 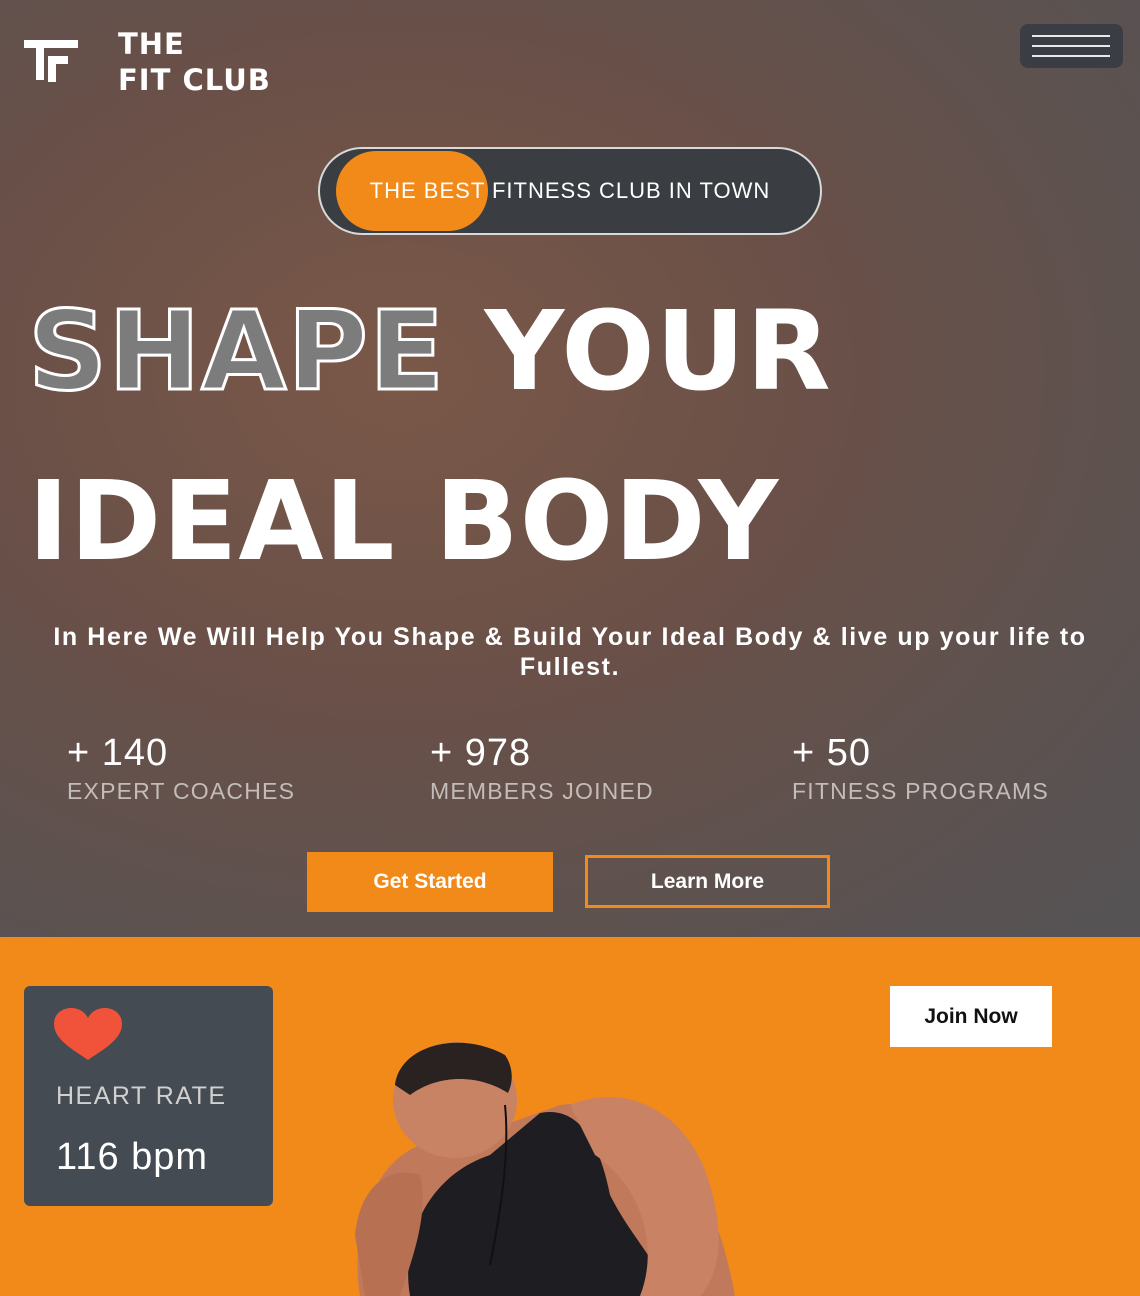 I want to click on headline-word: YOUR, so click(x=658, y=351).